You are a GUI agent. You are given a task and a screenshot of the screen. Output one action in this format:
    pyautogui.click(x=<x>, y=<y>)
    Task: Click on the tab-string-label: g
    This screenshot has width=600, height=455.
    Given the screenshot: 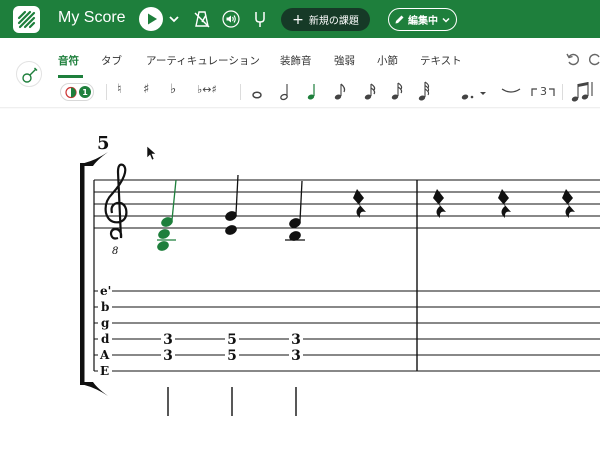 What is the action you would take?
    pyautogui.click(x=105, y=323)
    